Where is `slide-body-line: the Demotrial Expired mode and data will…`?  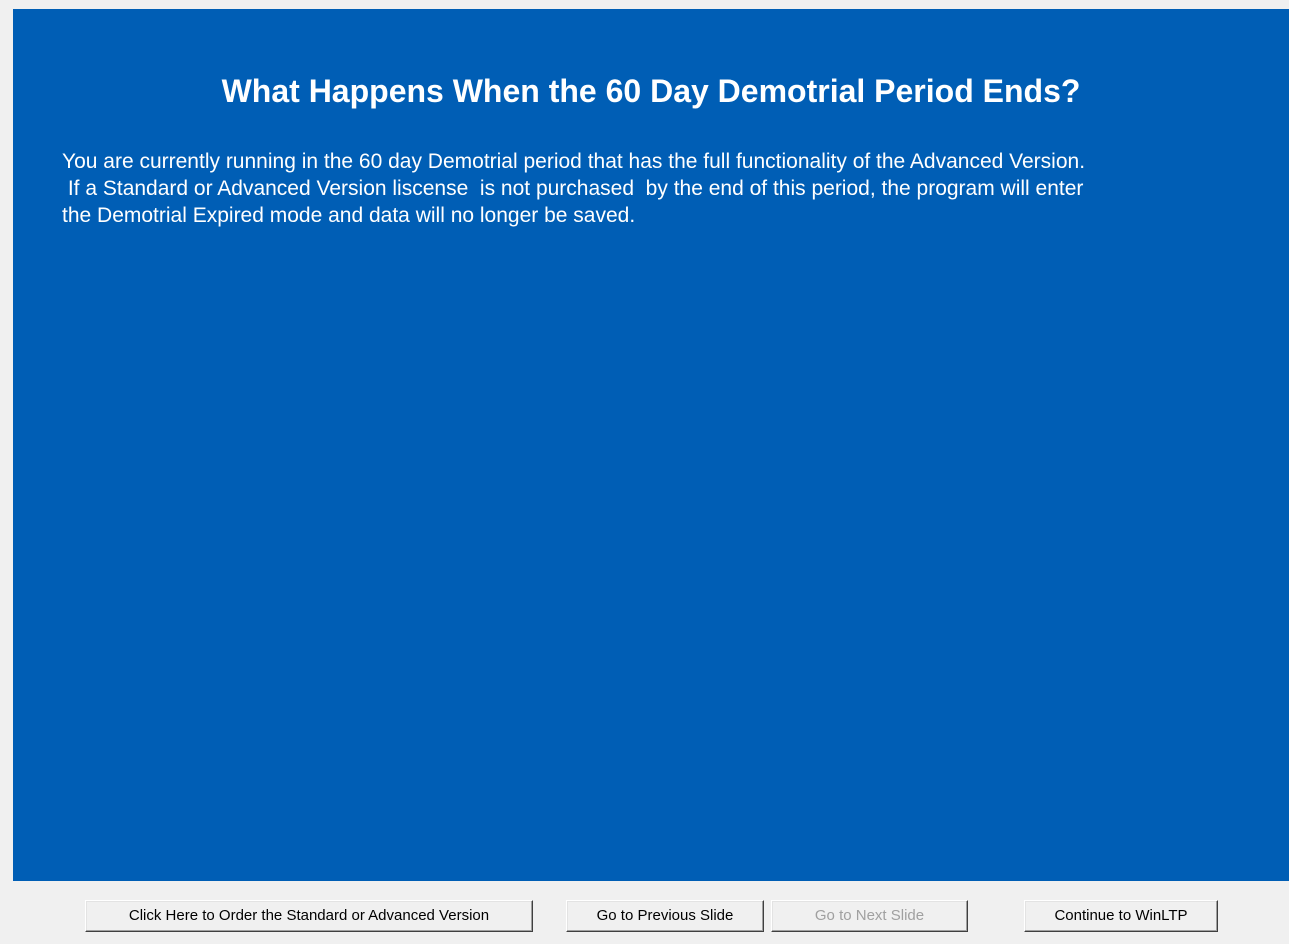
slide-body-line: the Demotrial Expired mode and data will… is located at coordinates (349, 215).